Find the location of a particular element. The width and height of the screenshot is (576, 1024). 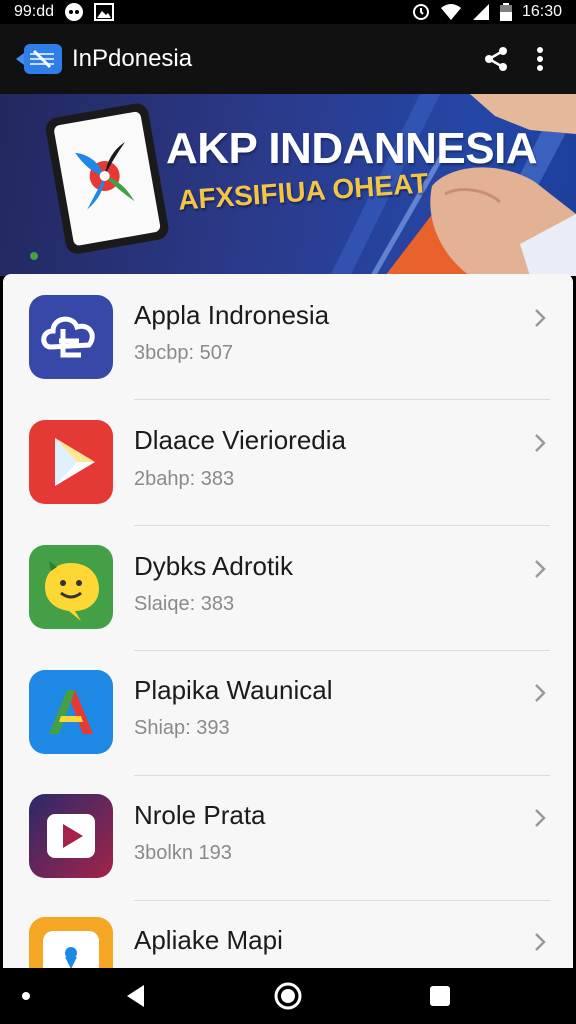

app-bar: InPdonesia is located at coordinates (288, 59).